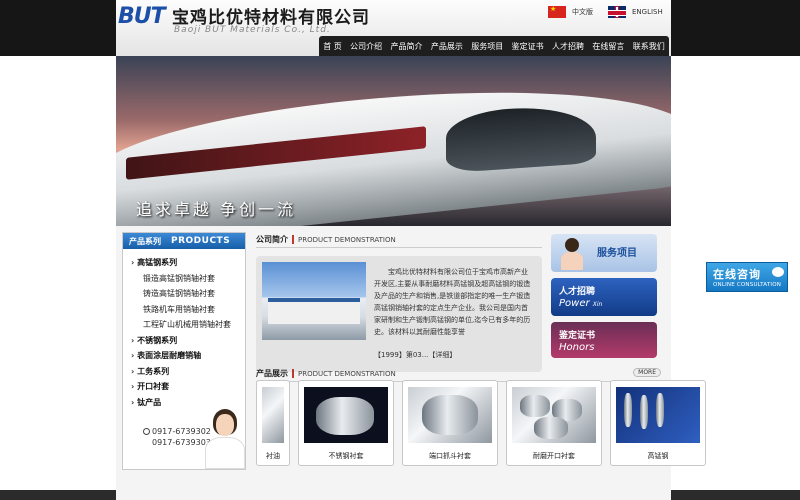  What do you see at coordinates (528, 46) in the screenshot?
I see `nav-certificates: 鉴定证书` at bounding box center [528, 46].